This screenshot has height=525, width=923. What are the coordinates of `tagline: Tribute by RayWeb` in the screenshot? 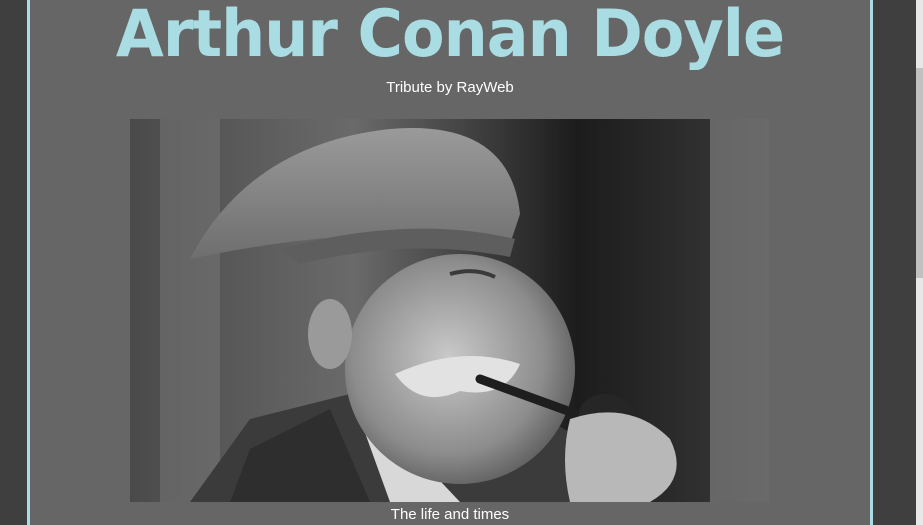 It's located at (450, 87).